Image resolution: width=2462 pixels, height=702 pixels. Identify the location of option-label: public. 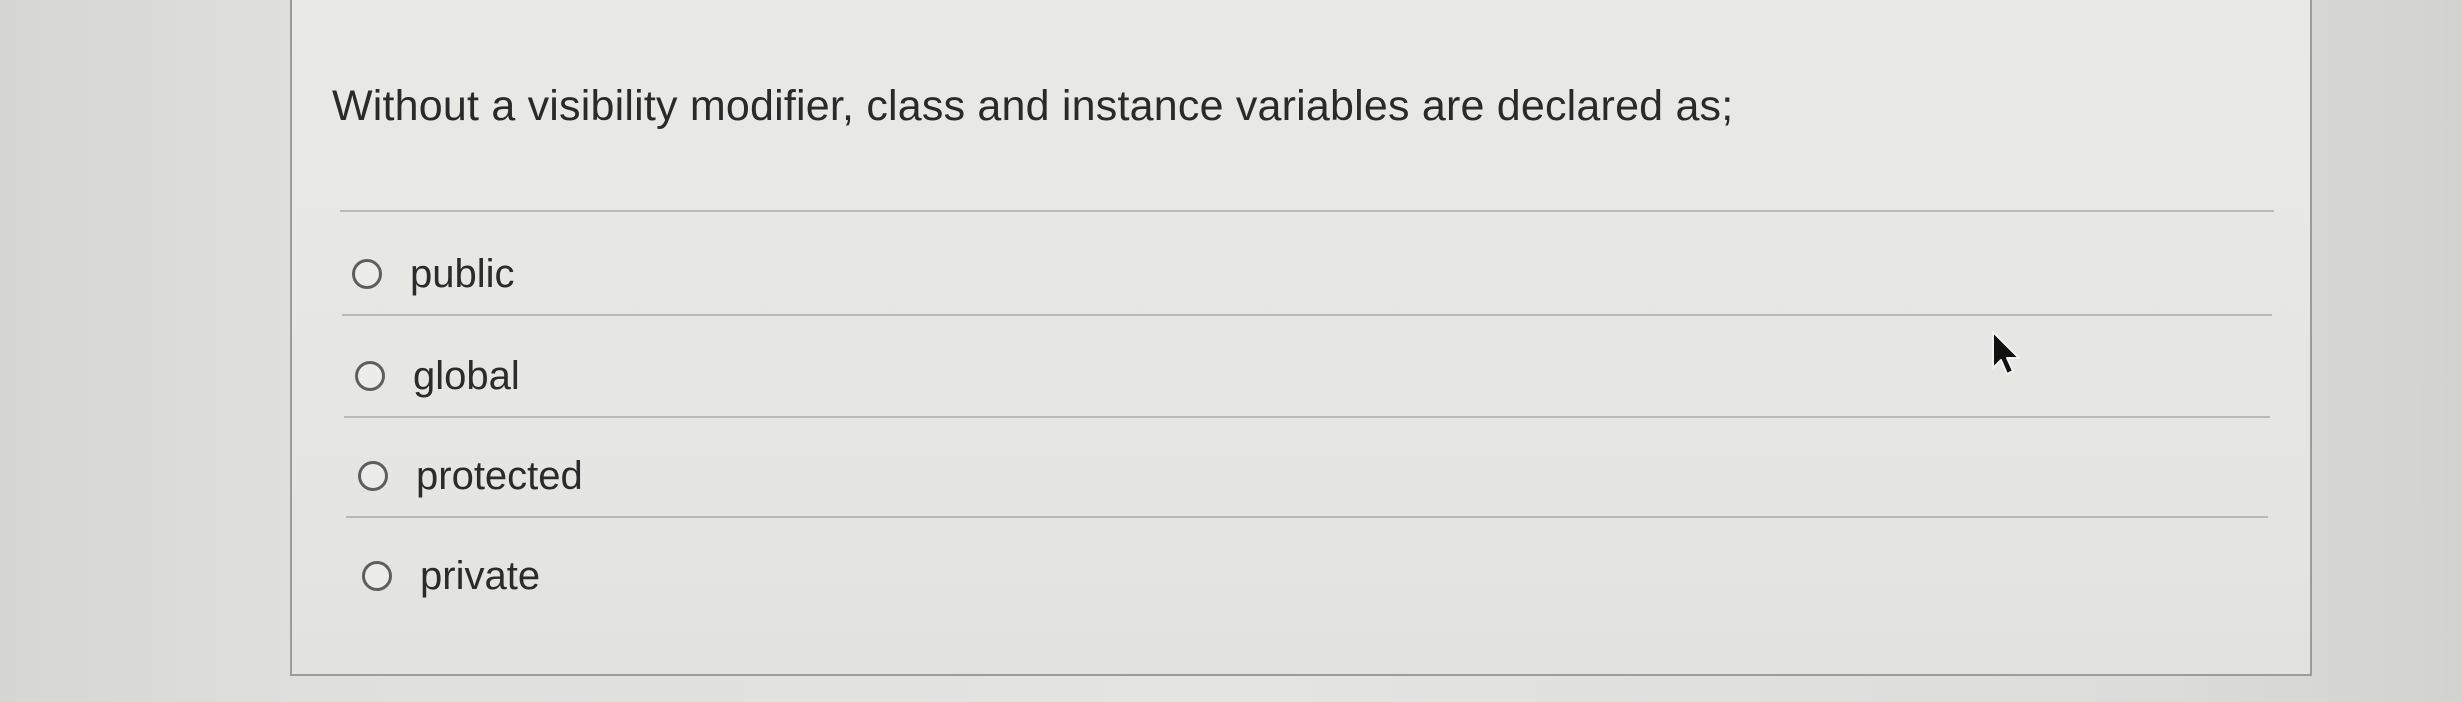
(462, 273).